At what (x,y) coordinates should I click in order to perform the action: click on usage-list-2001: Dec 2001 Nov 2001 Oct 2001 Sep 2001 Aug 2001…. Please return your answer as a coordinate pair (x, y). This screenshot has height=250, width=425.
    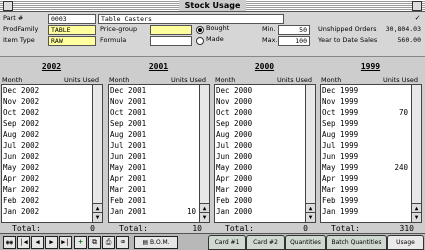
    Looking at the image, I should click on (159, 153).